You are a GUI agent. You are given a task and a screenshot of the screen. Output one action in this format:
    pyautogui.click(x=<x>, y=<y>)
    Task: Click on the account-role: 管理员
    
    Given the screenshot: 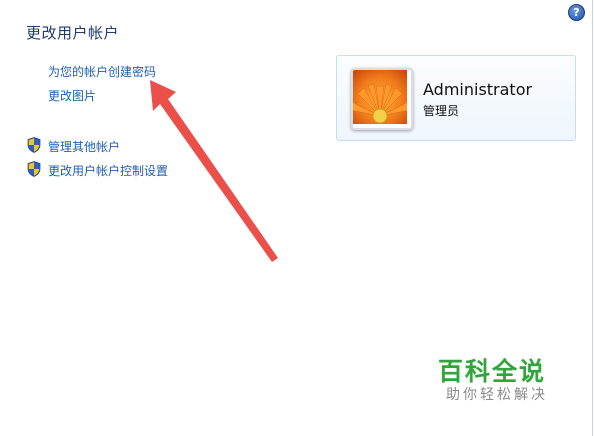 What is the action you would take?
    pyautogui.click(x=441, y=111)
    